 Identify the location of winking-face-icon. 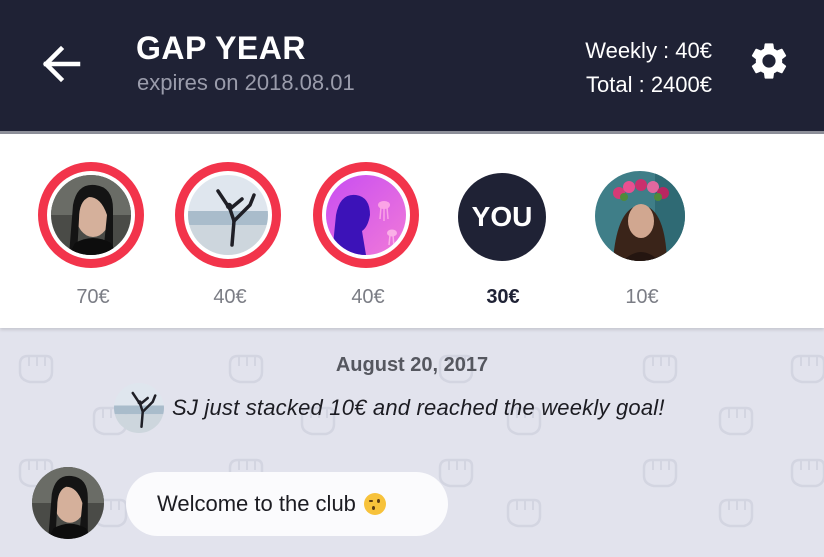
(374, 504).